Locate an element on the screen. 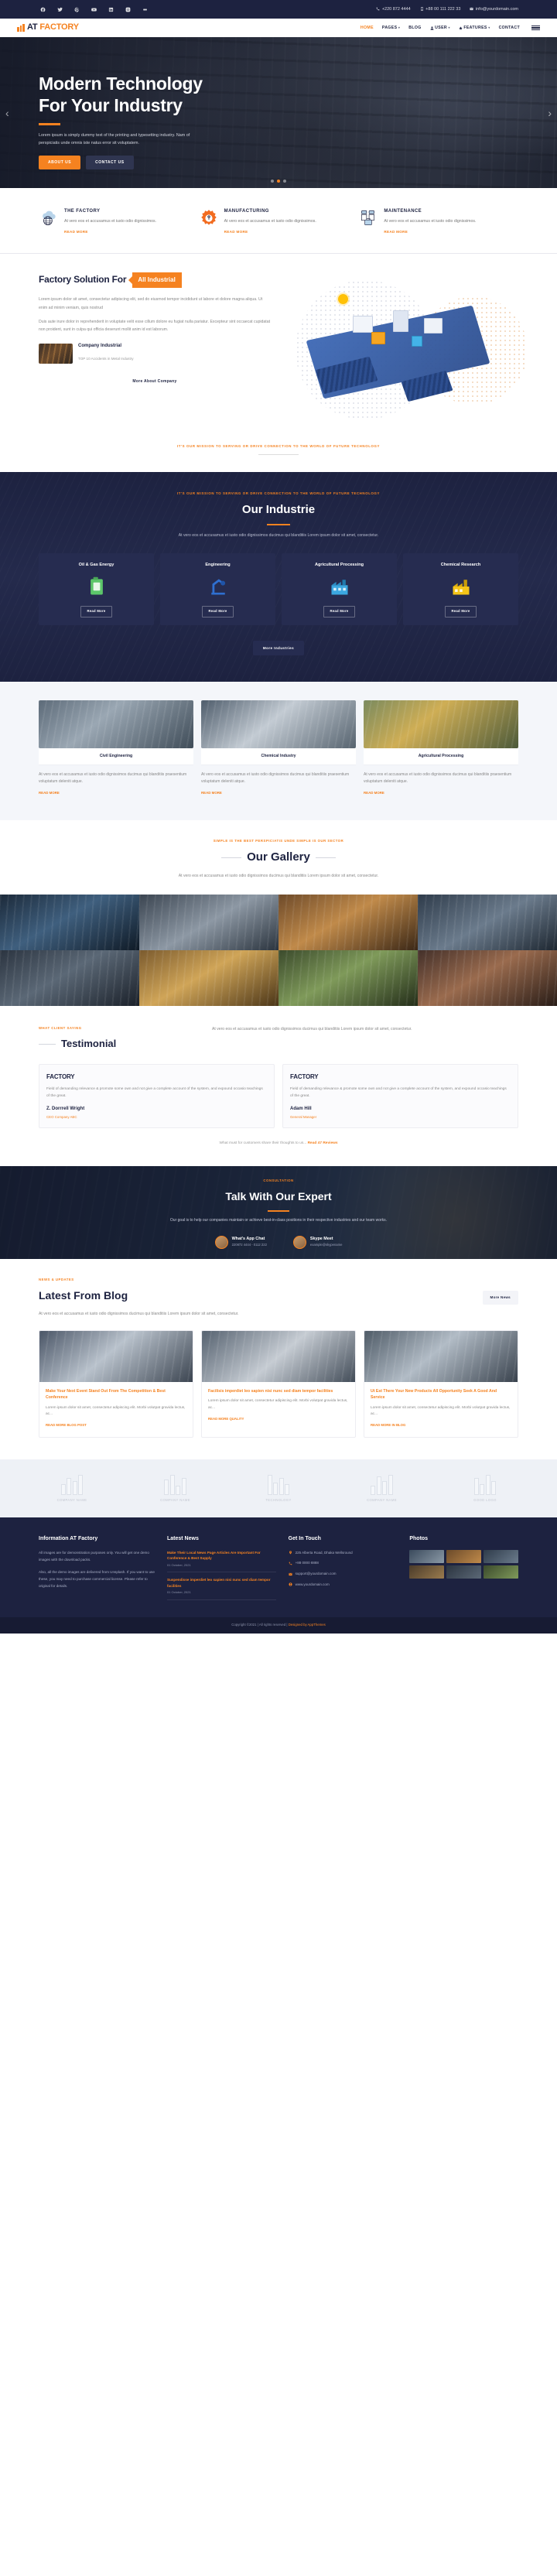  top-phone-2: +88 00 111 222 33 is located at coordinates (440, 10).